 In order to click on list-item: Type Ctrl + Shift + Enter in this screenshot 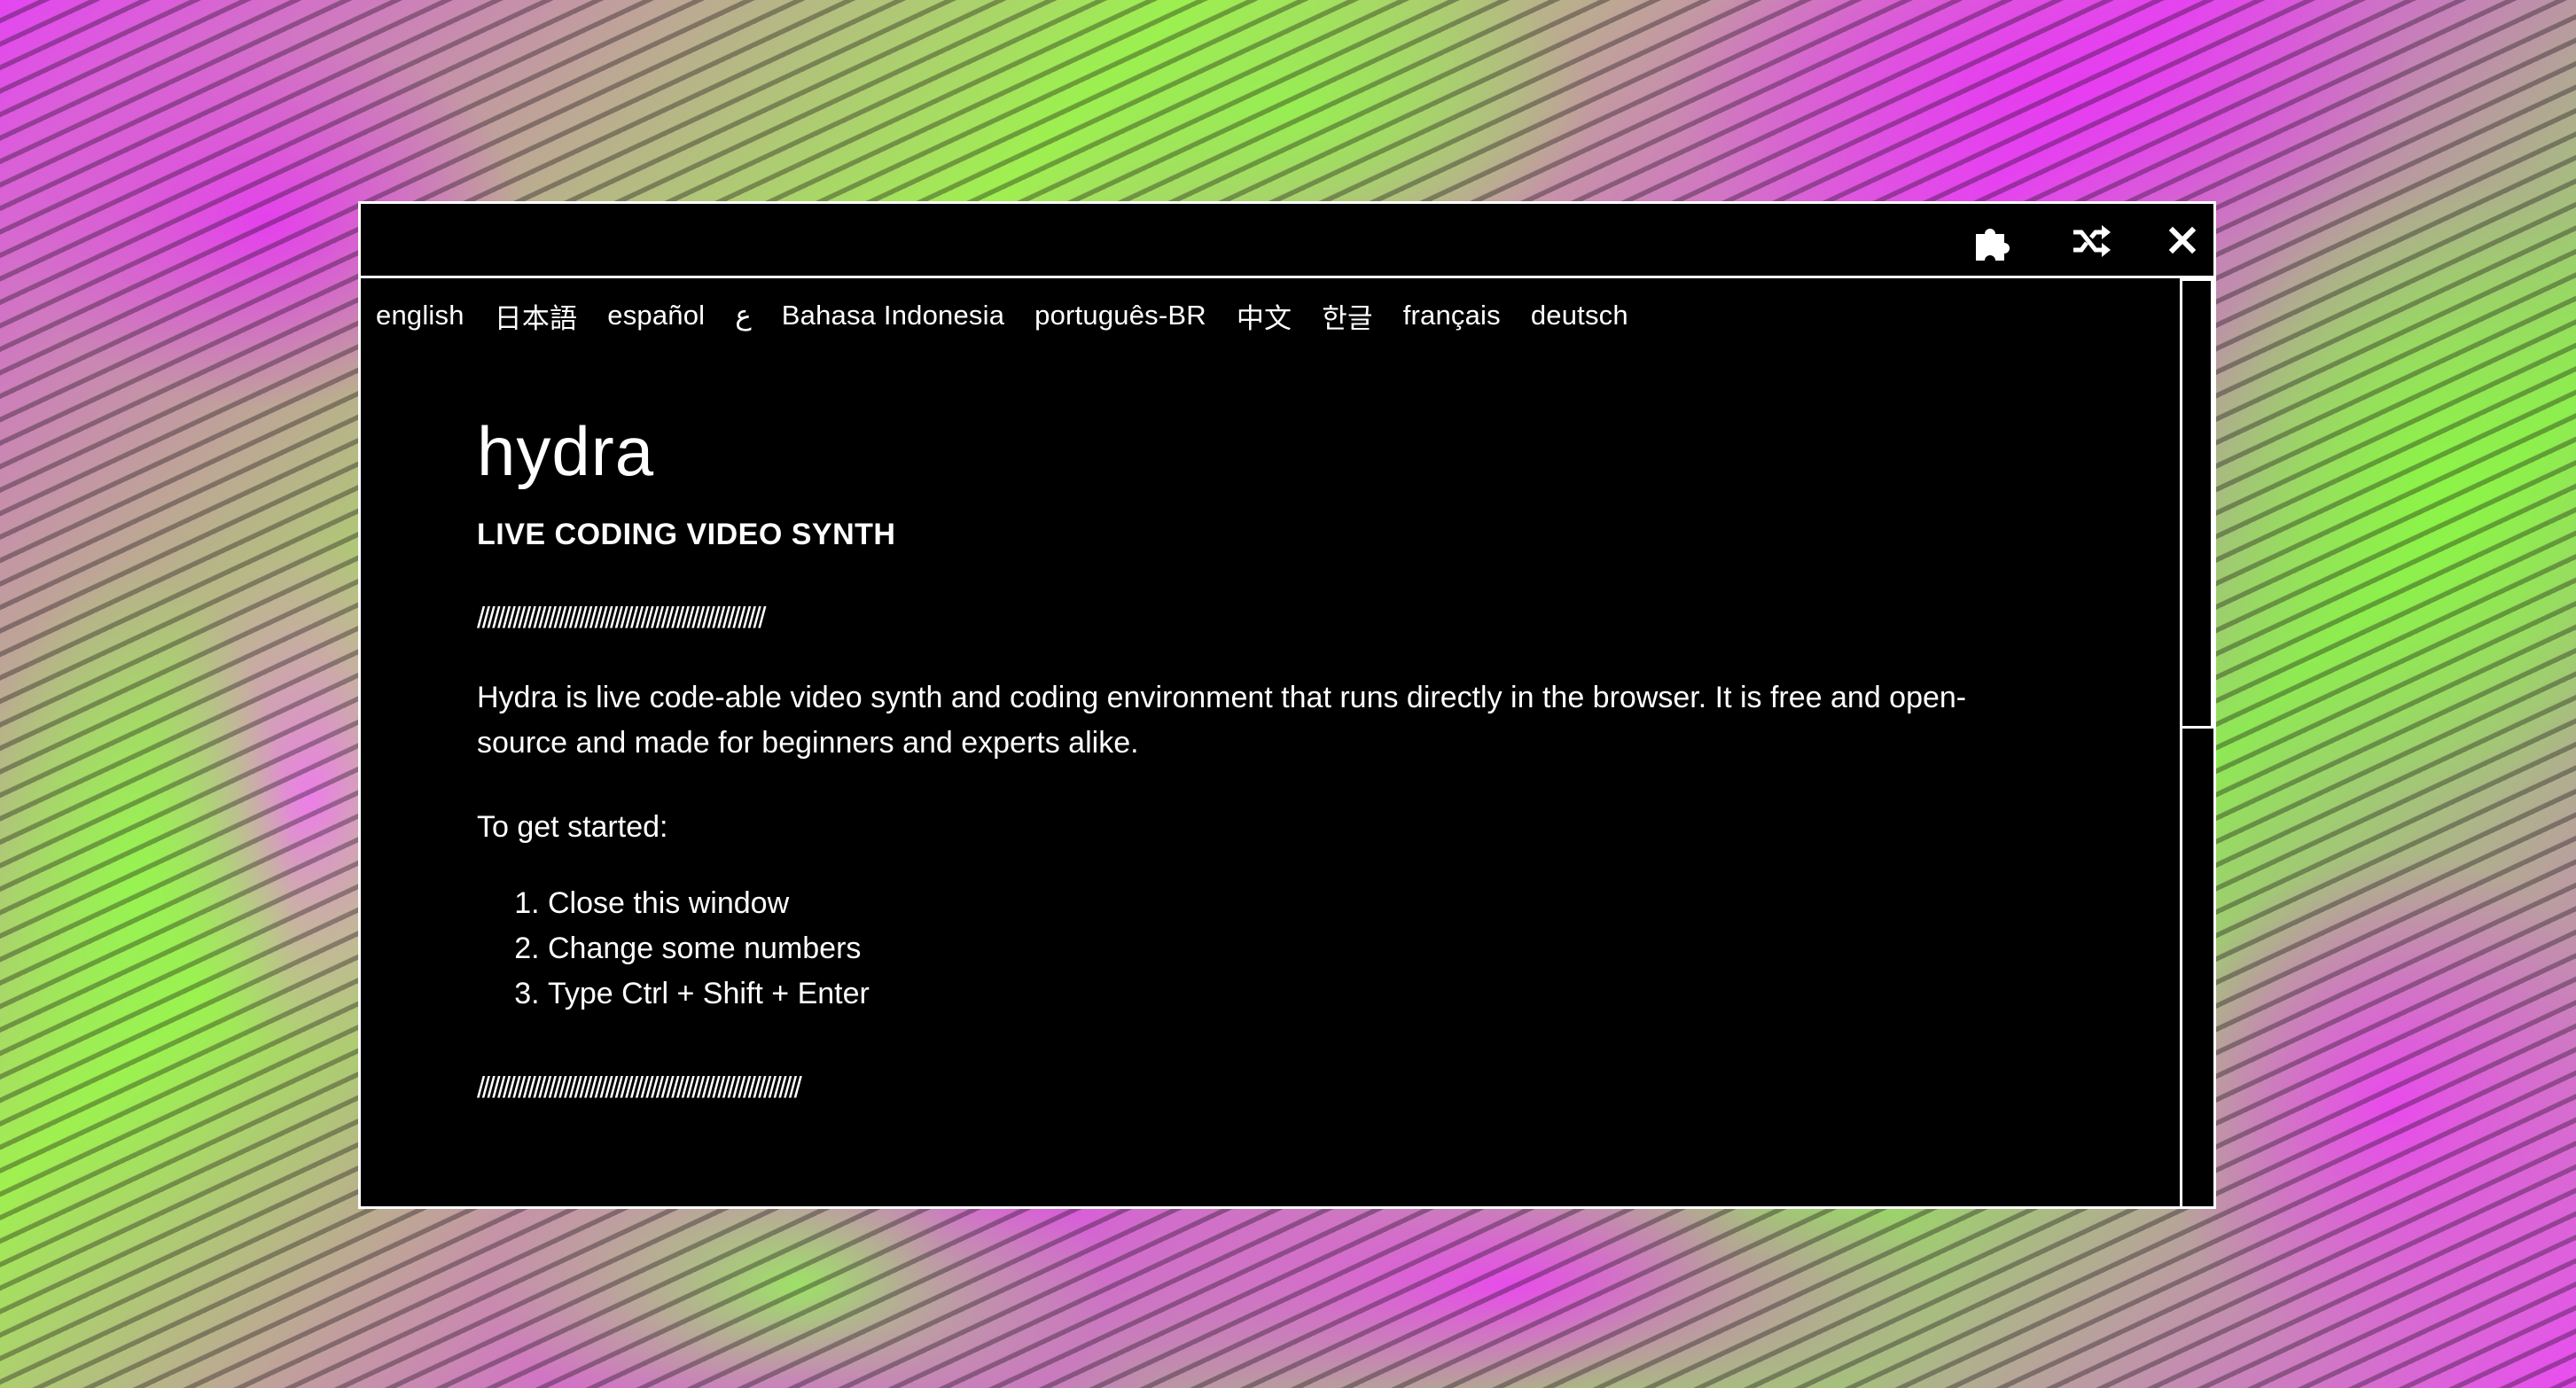, I will do `click(709, 994)`.